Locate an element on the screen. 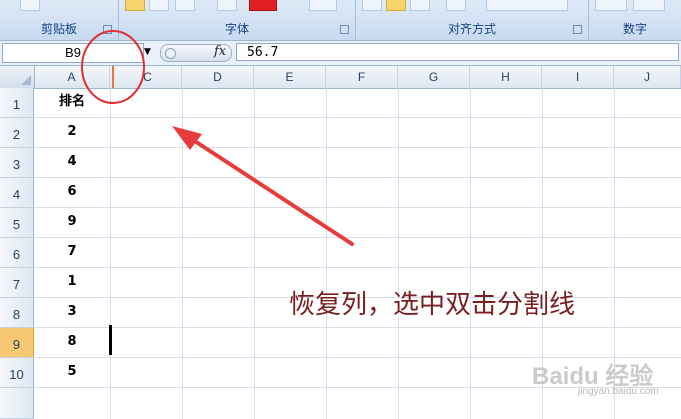  baidu-watermark-url: jingyan.baidu.com is located at coordinates (618, 391).